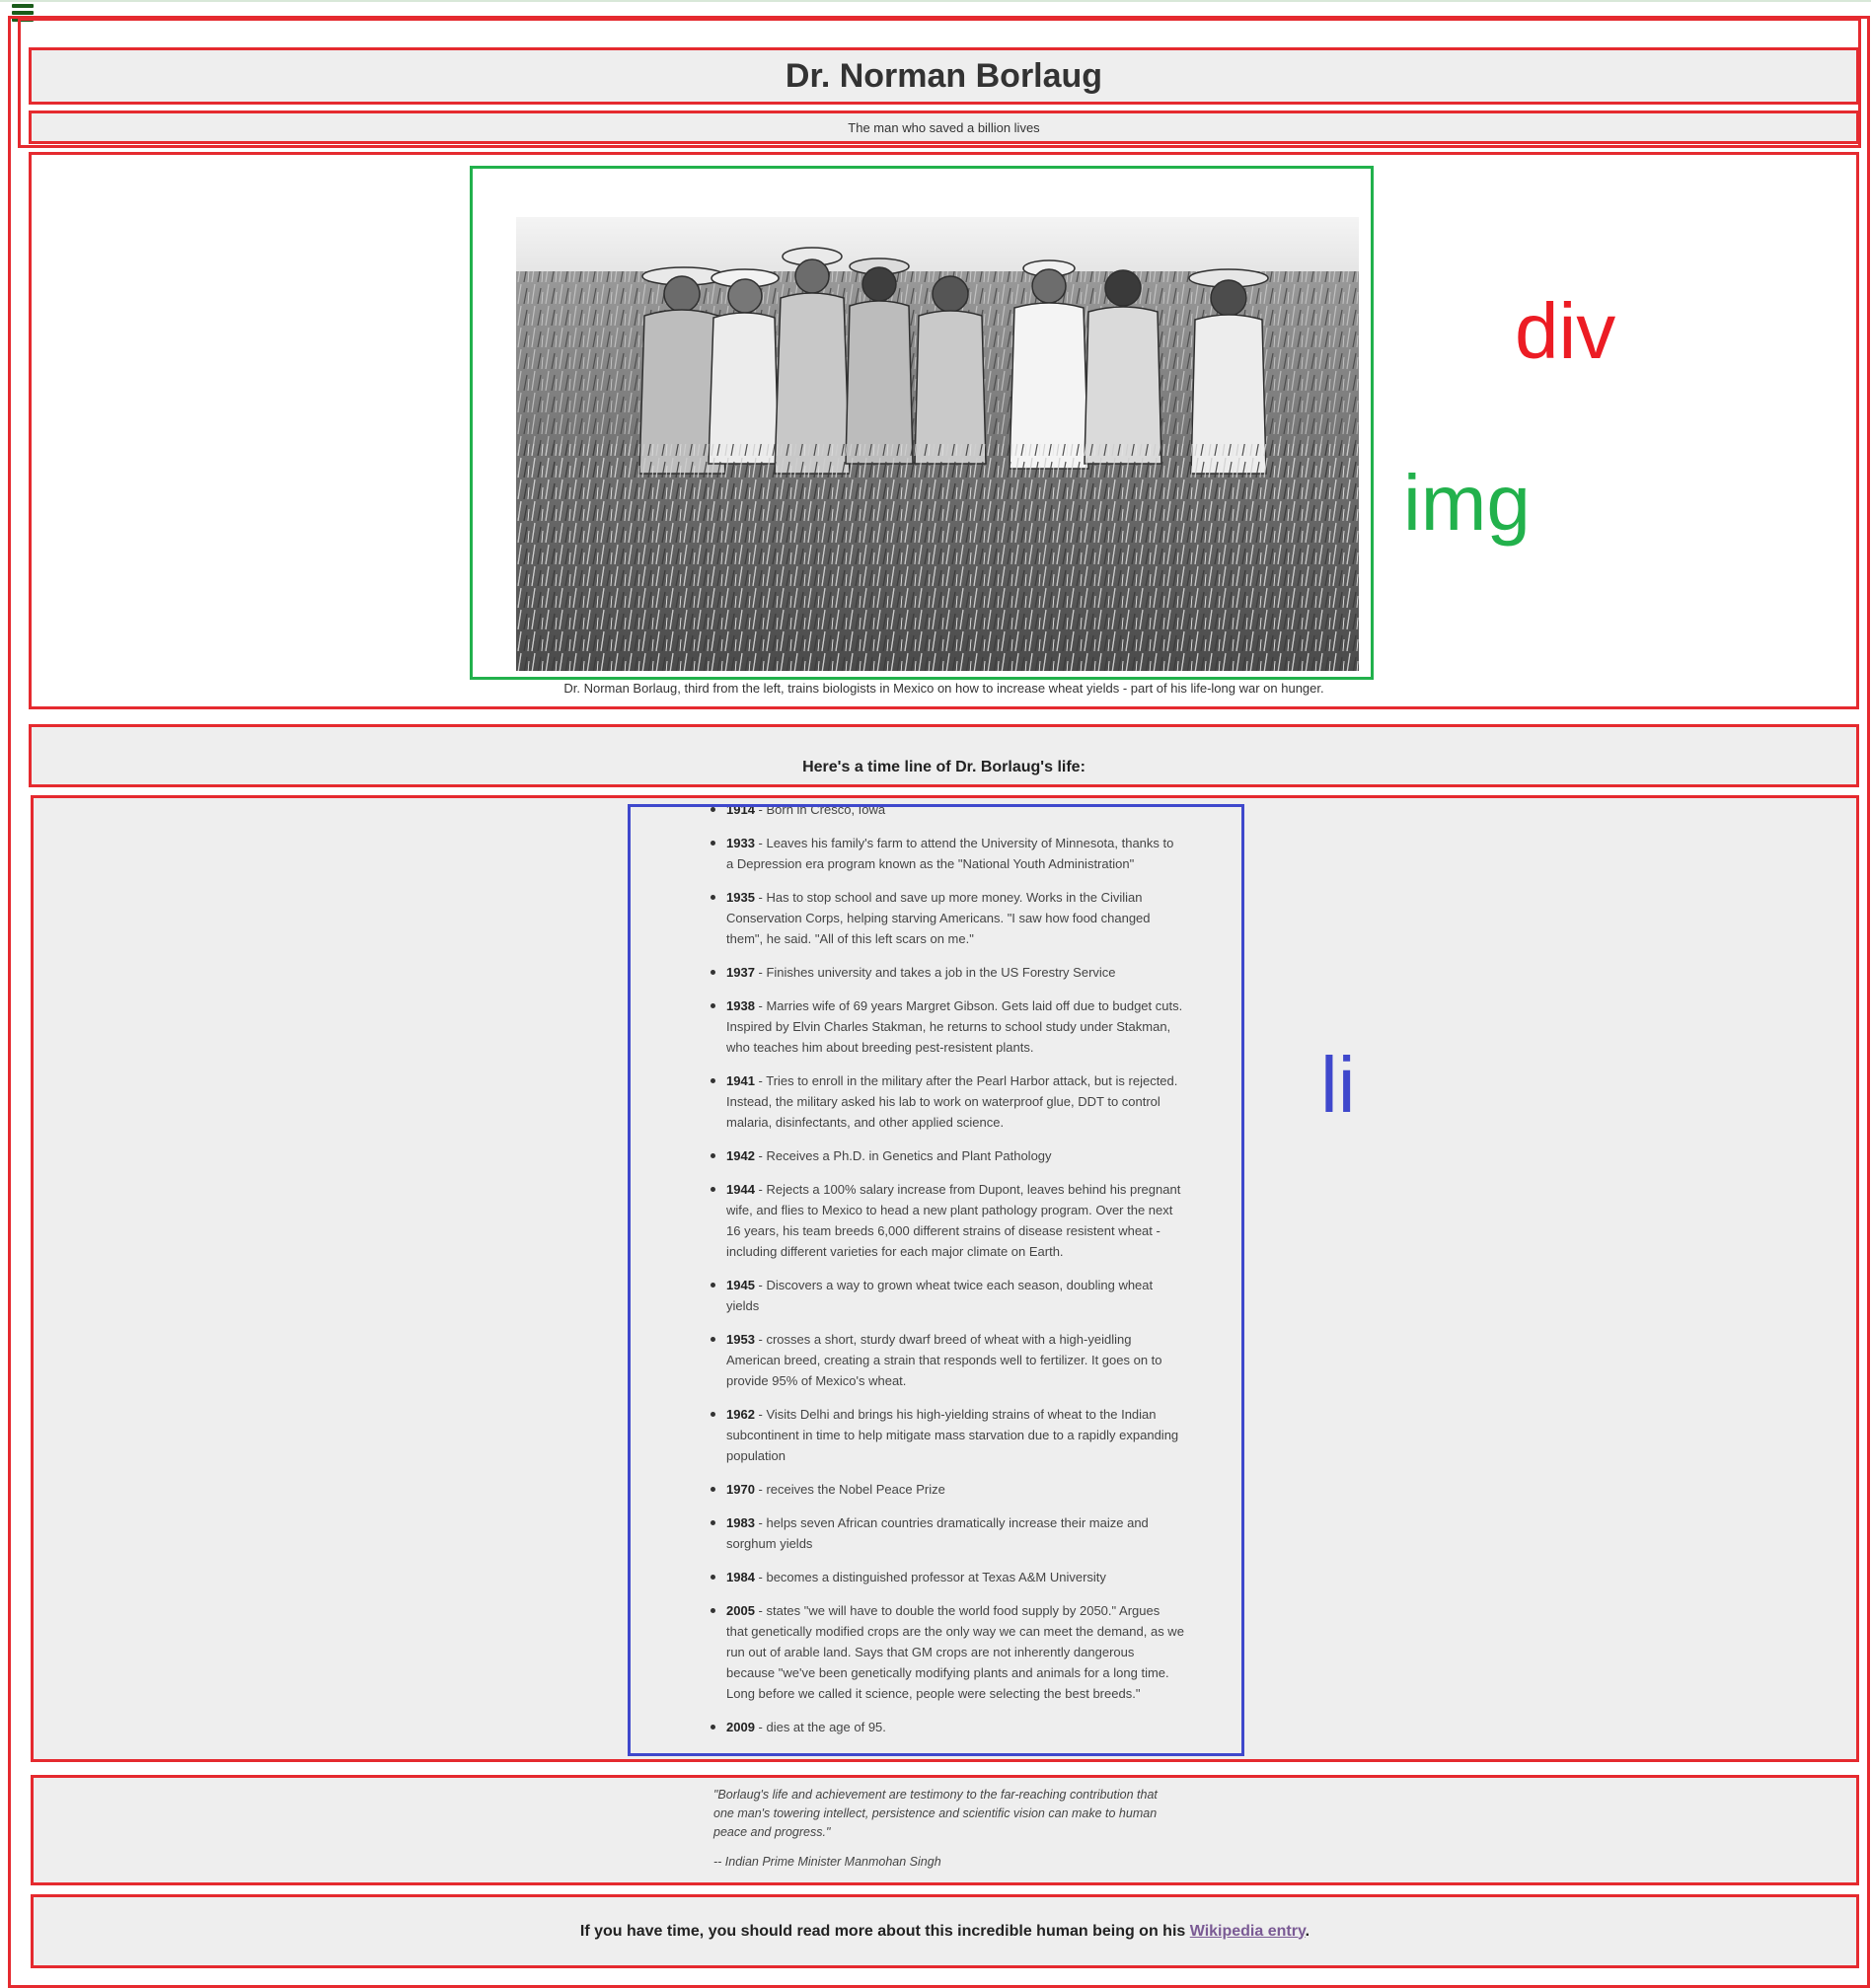  What do you see at coordinates (1248, 1932) in the screenshot?
I see `wikipedia-link: Wikipedia entry` at bounding box center [1248, 1932].